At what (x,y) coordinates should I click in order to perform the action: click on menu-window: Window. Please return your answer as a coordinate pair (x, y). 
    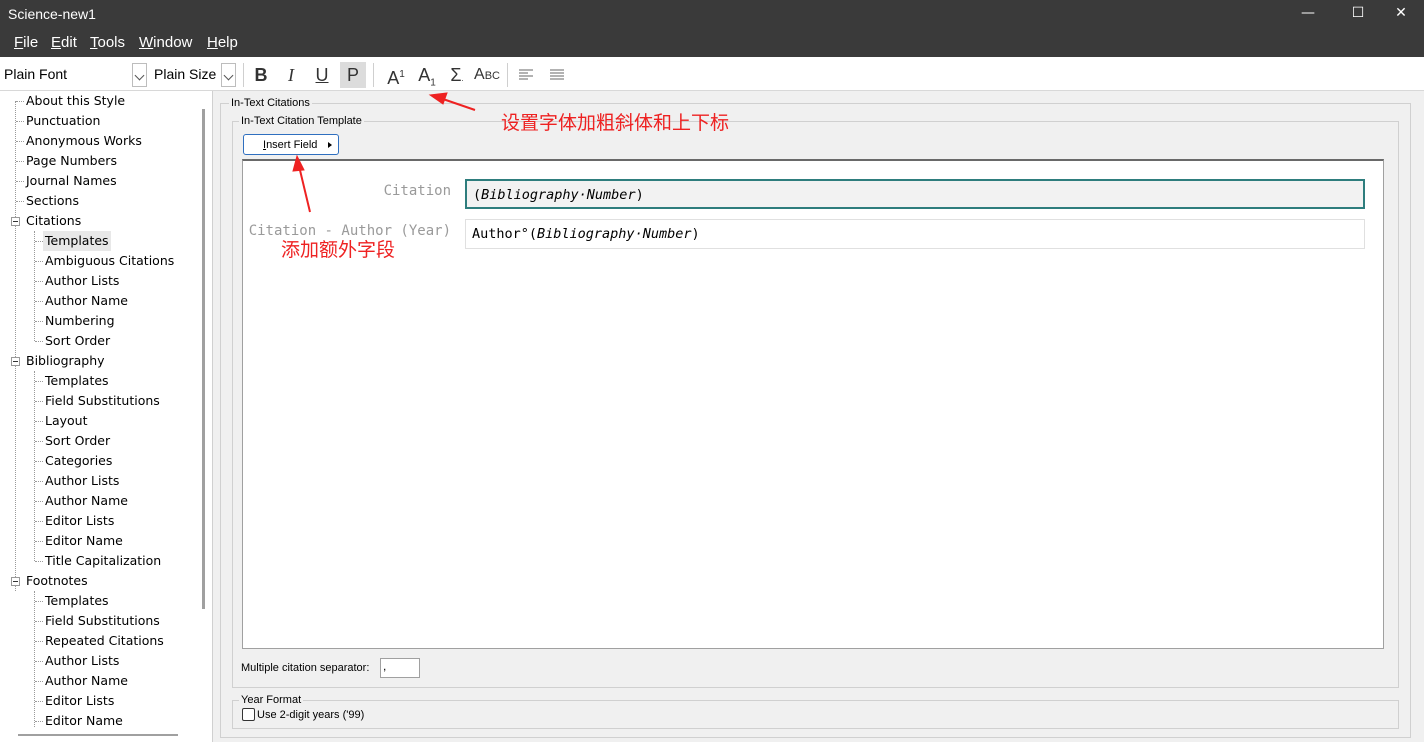
    Looking at the image, I should click on (165, 42).